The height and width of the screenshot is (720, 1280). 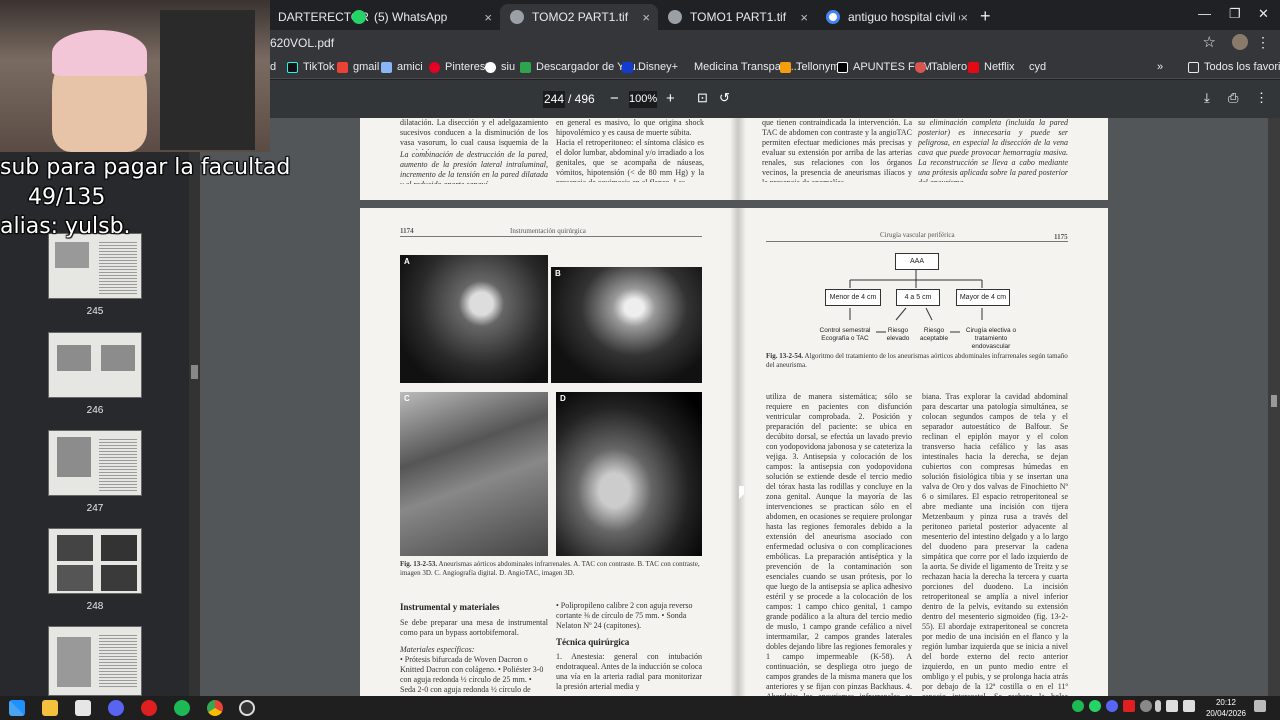 What do you see at coordinates (1260, 706) in the screenshot?
I see `notifications-icon` at bounding box center [1260, 706].